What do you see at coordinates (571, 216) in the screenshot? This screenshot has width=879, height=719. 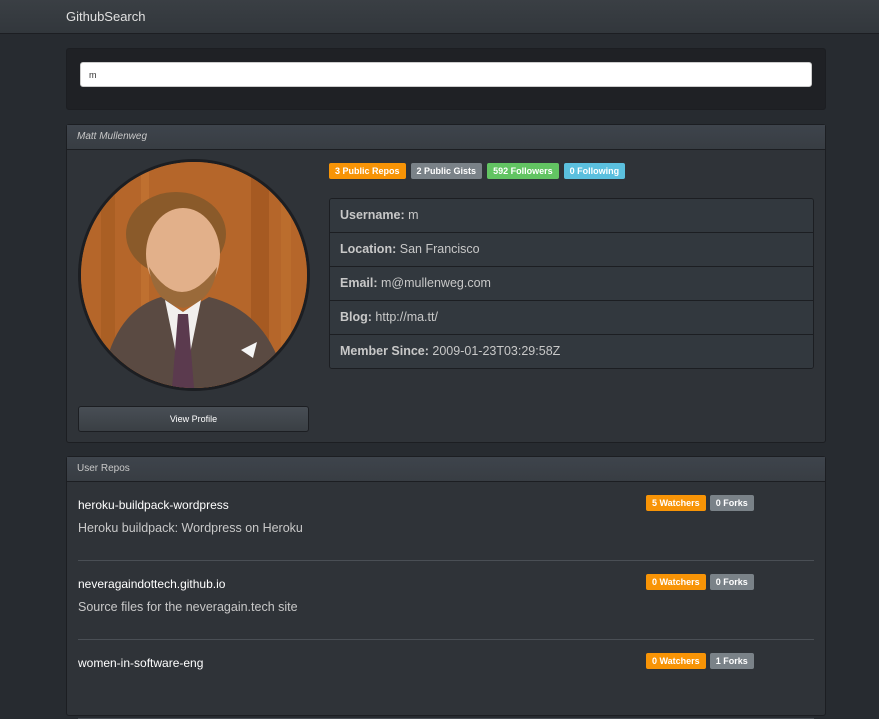 I see `info-username: Username: m` at bounding box center [571, 216].